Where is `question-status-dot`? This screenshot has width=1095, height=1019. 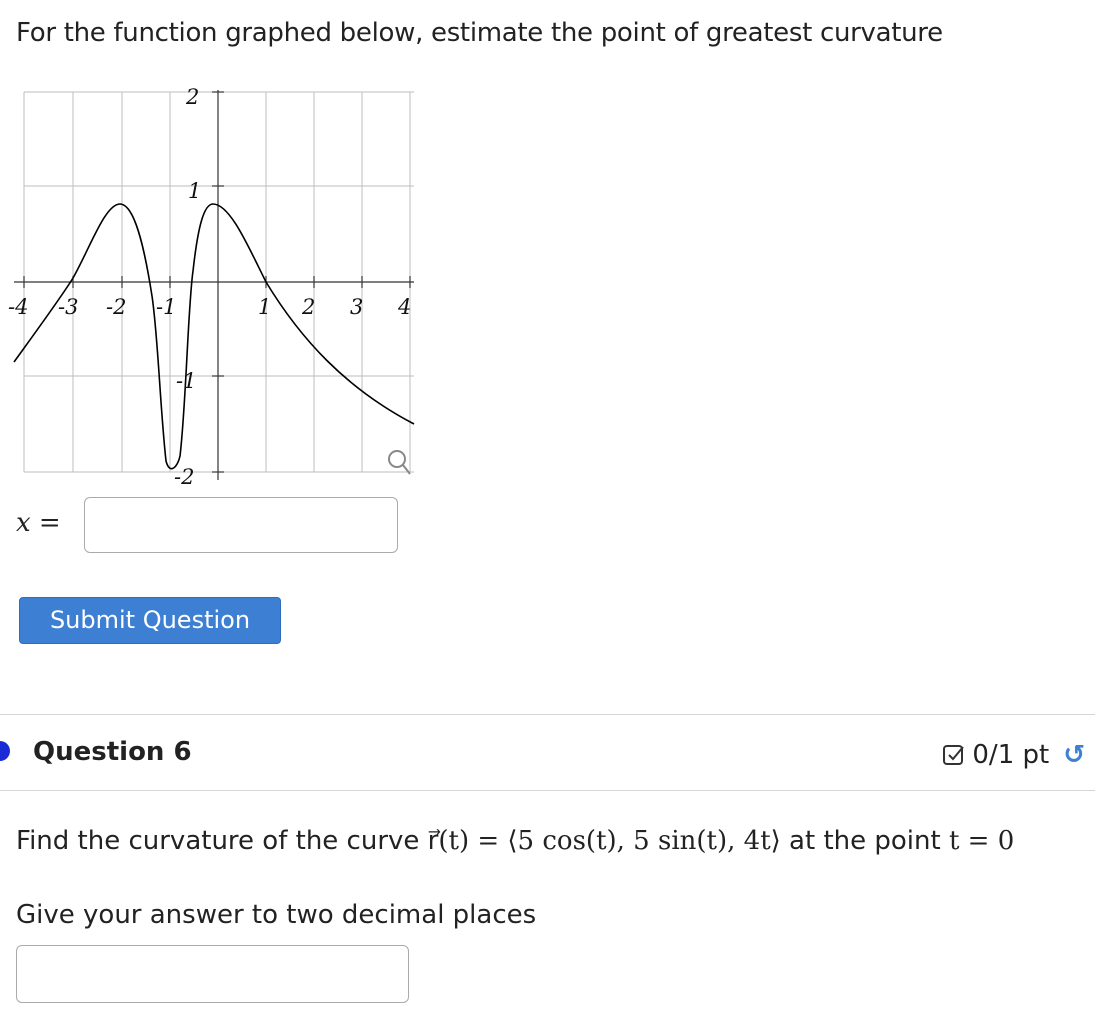
question-status-dot is located at coordinates (5, 751).